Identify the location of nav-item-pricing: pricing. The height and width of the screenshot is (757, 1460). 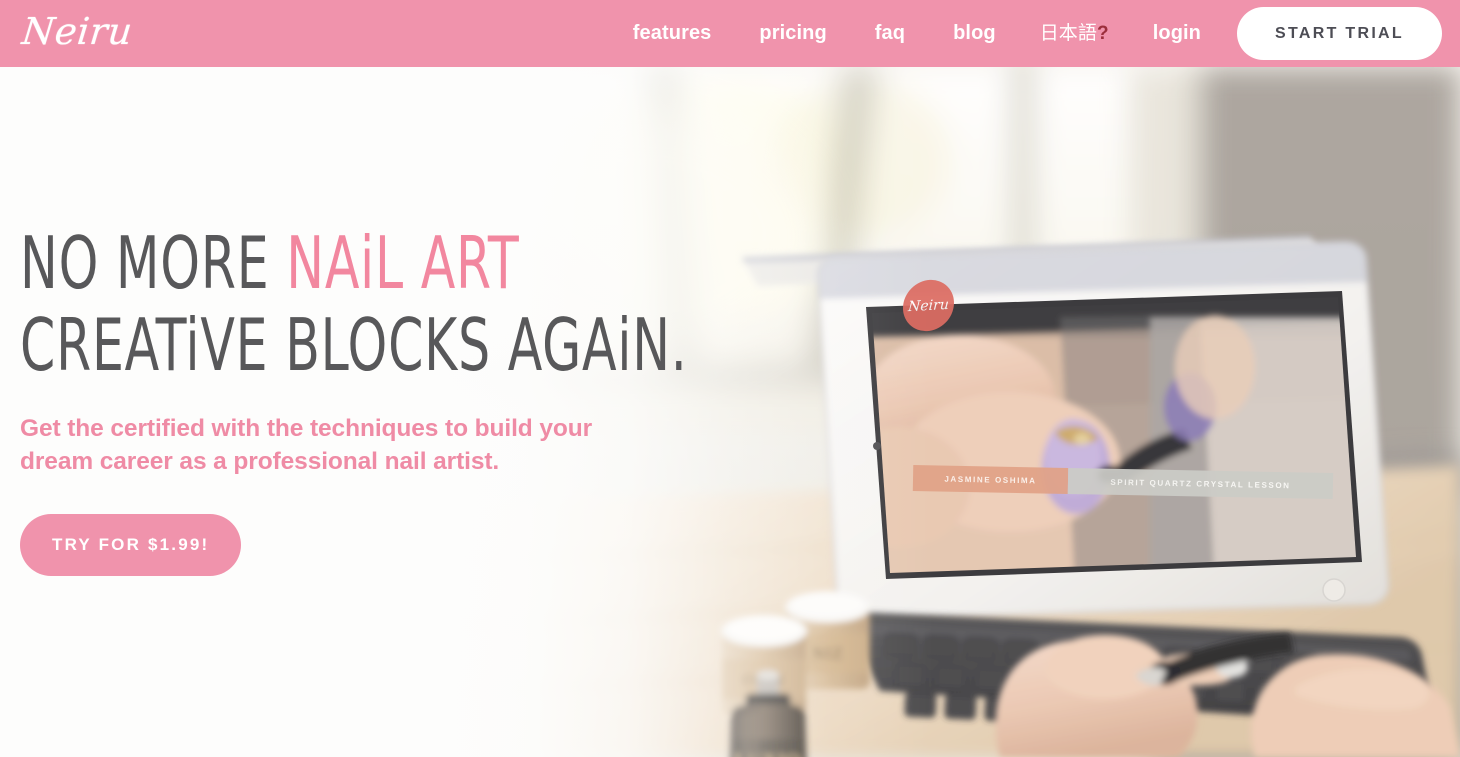
(792, 33).